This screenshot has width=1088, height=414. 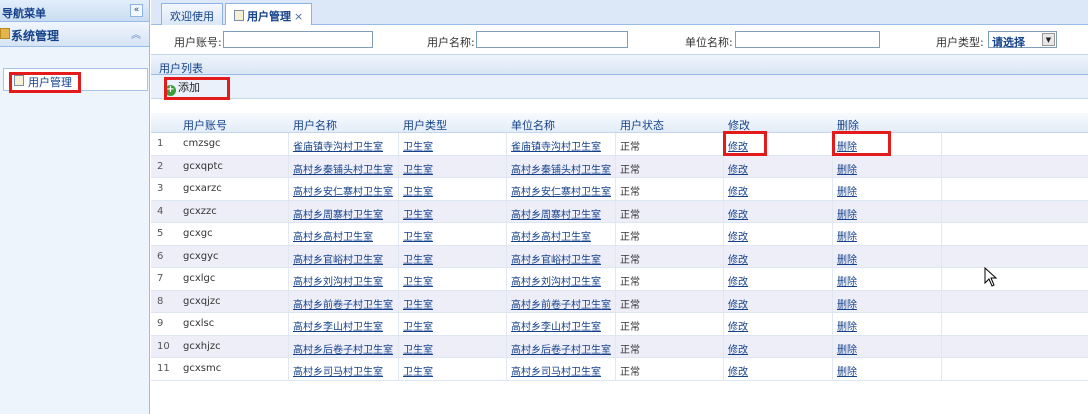 What do you see at coordinates (619, 211) in the screenshot?
I see `table-row: 4 gcxzzc 高村乡周寨村卫生室 卫生室 高村乡周寨村卫生室 正常 修改 删除` at bounding box center [619, 211].